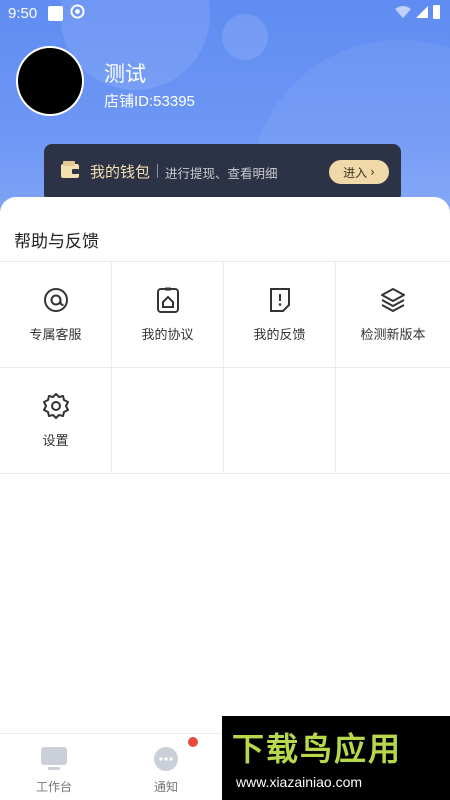  I want to click on layers-icon, so click(393, 300).